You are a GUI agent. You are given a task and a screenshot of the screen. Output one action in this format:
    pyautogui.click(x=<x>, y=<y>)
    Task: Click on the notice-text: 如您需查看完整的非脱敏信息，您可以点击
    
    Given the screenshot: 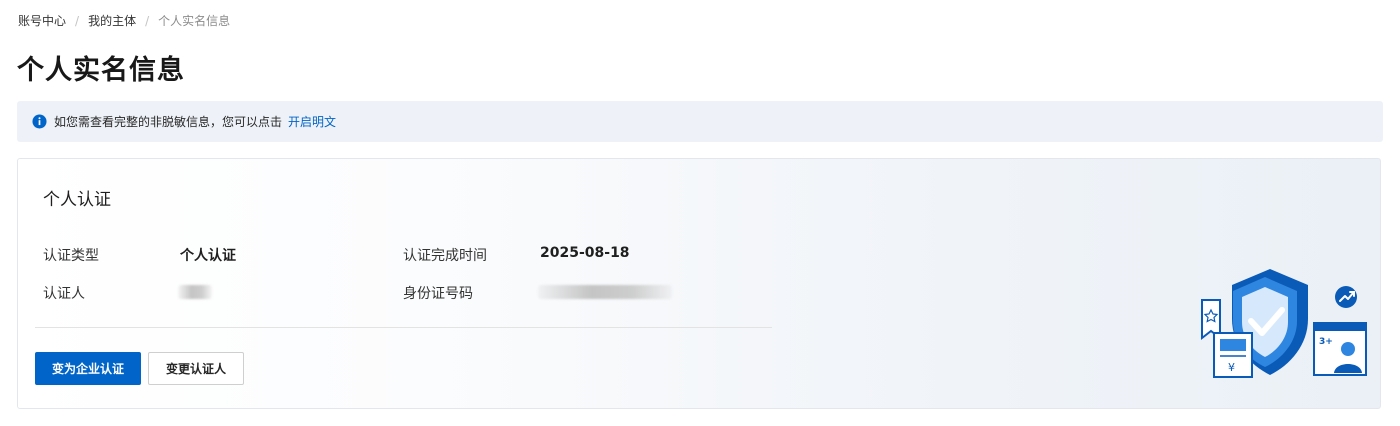 What is the action you would take?
    pyautogui.click(x=168, y=122)
    